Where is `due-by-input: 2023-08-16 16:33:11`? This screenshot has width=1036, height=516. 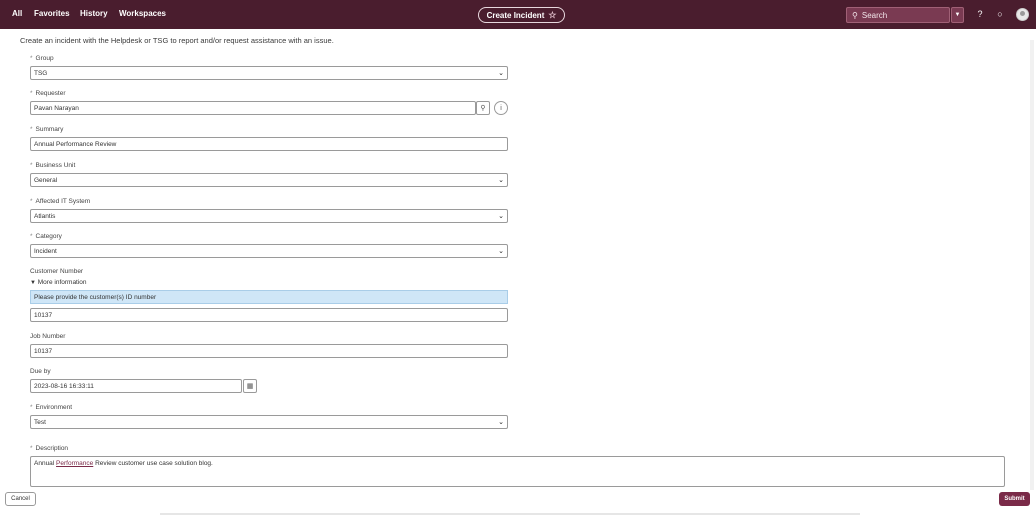
due-by-input: 2023-08-16 16:33:11 is located at coordinates (136, 386).